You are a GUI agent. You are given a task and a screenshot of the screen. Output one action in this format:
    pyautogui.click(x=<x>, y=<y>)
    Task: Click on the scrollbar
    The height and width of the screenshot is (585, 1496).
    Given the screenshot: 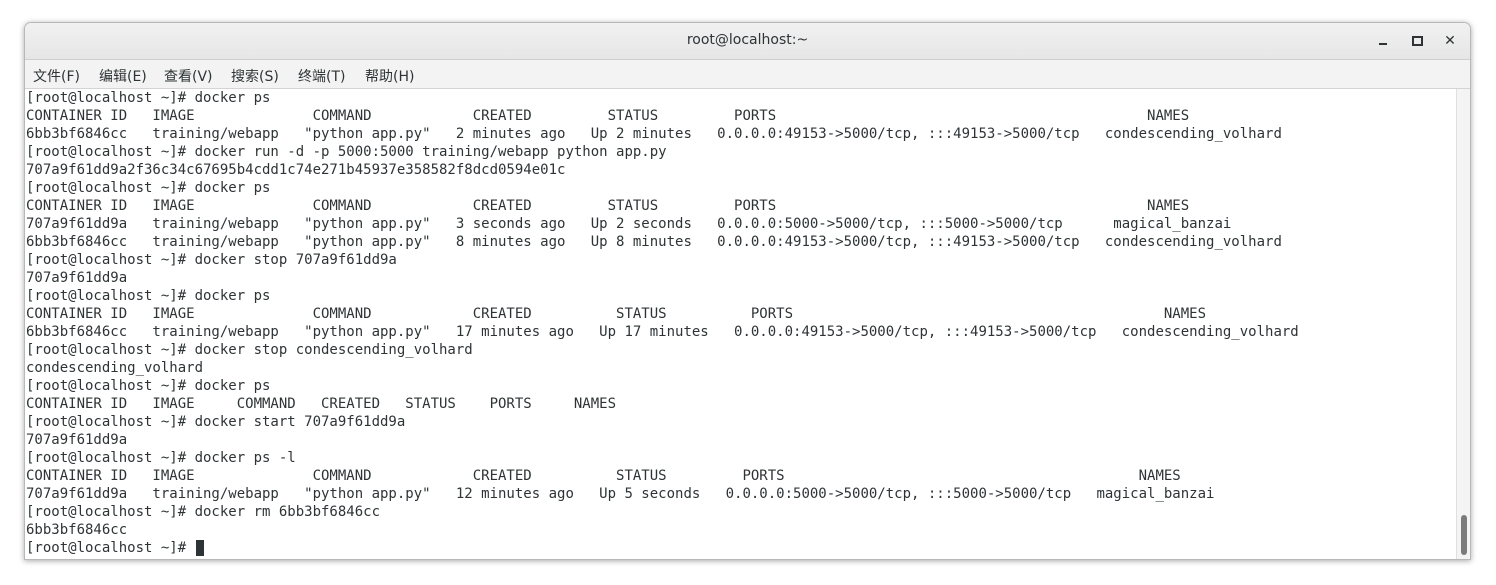 What is the action you would take?
    pyautogui.click(x=1463, y=324)
    